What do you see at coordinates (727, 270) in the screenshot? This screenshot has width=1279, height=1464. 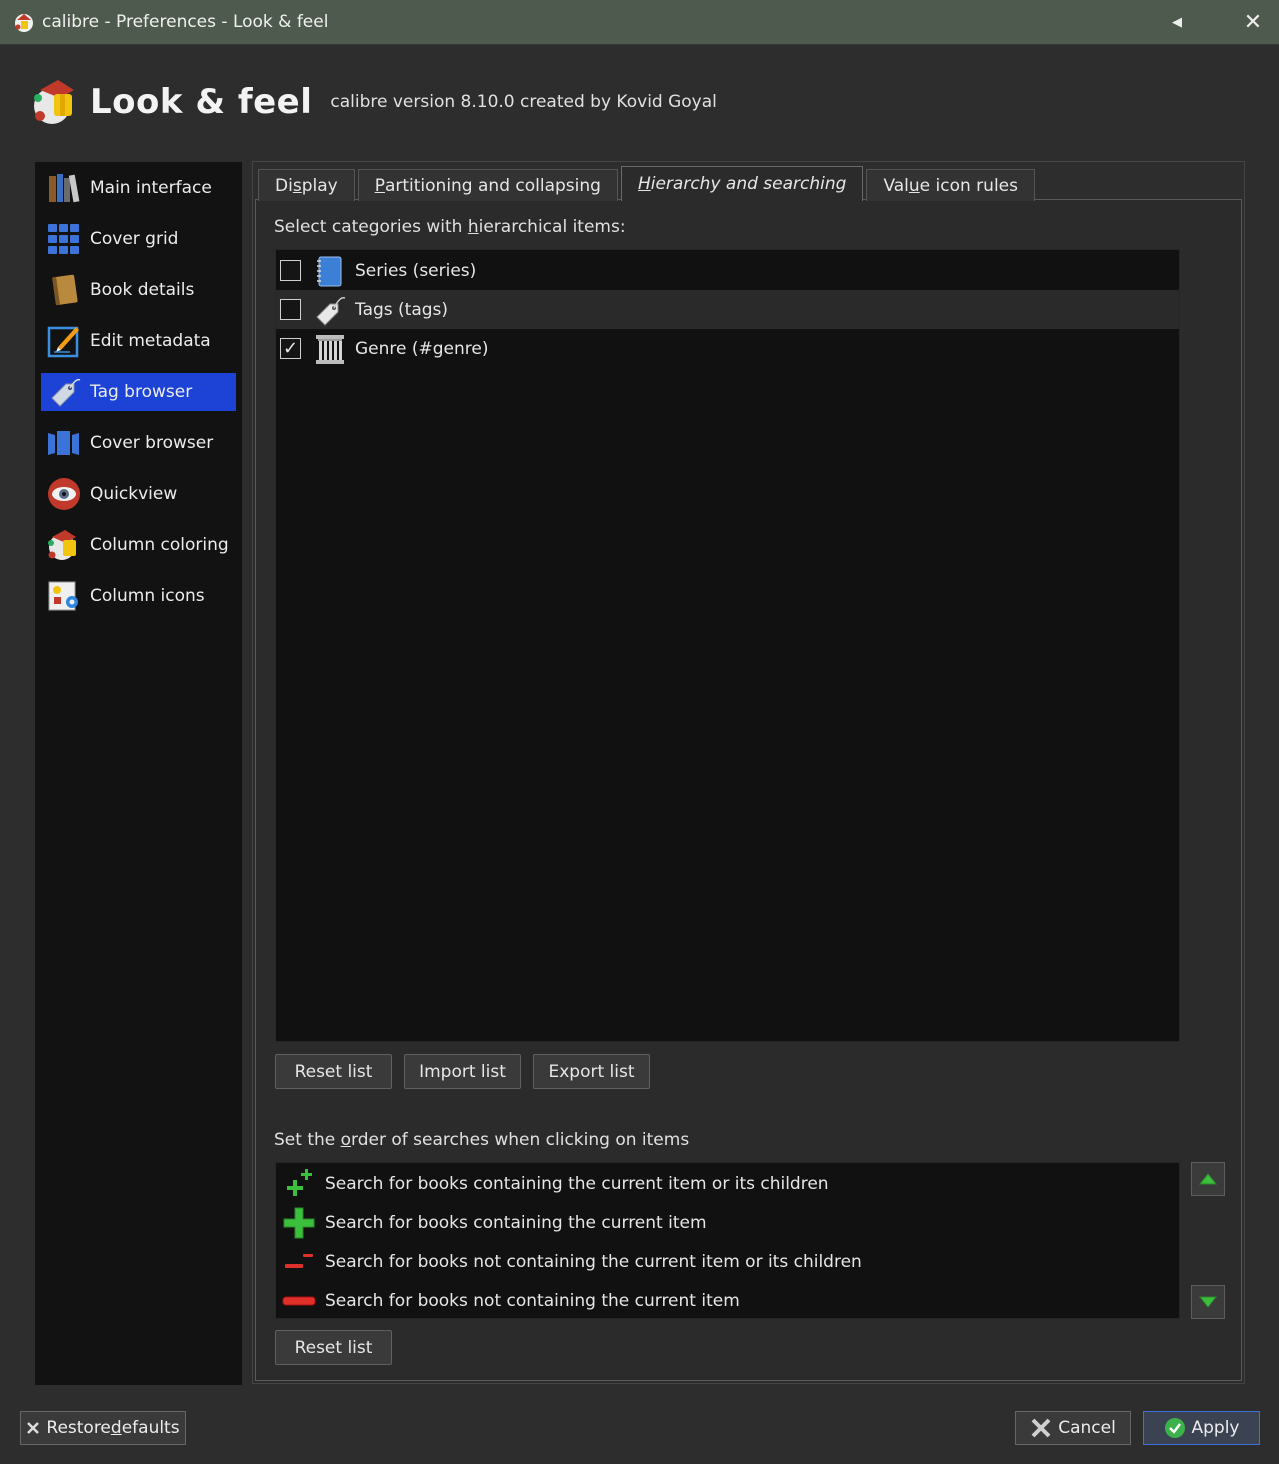 I see `list-item: Series (series)` at bounding box center [727, 270].